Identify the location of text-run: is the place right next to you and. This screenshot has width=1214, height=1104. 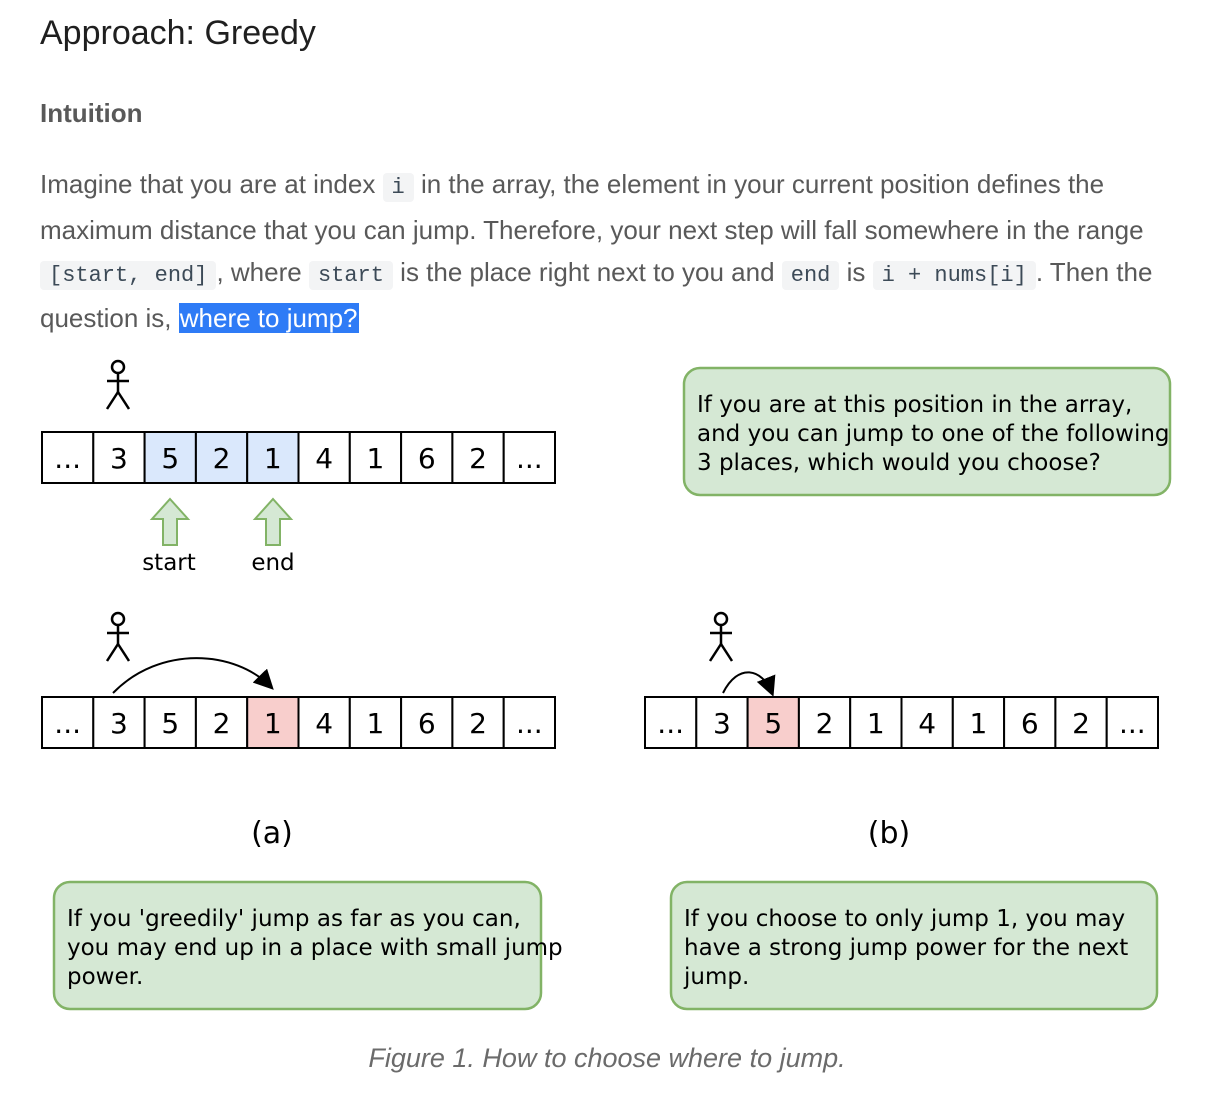
(587, 272).